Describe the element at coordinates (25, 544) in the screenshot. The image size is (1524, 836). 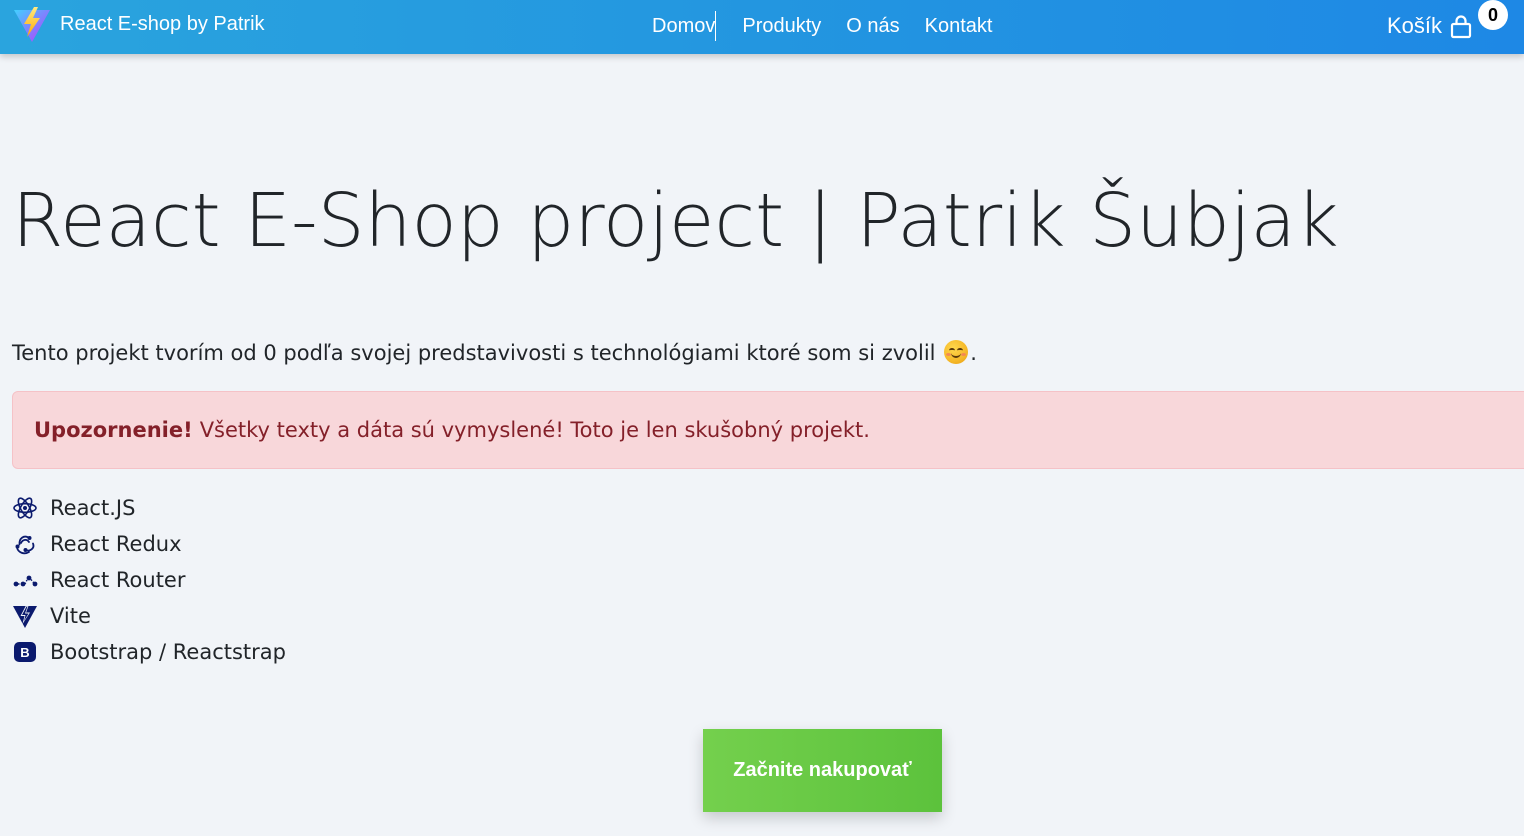
I see `redux-icon` at that location.